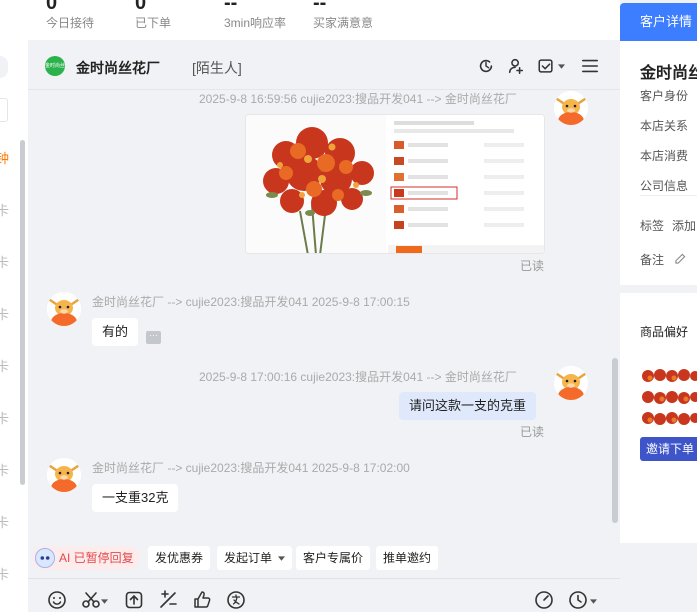 The image size is (697, 612). What do you see at coordinates (217, 68) in the screenshot?
I see `stranger-tag: [陌生人]` at bounding box center [217, 68].